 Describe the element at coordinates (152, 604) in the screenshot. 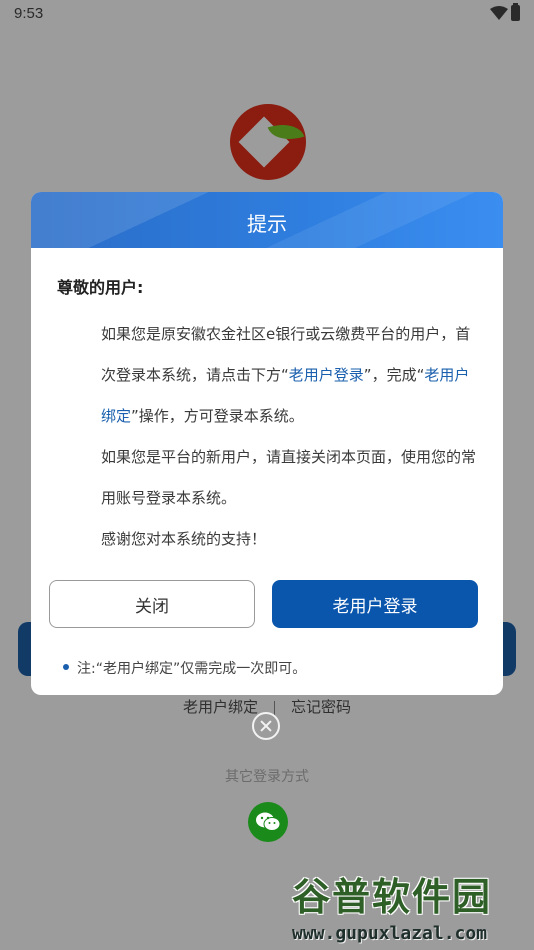

I see `close-button: 关闭` at that location.